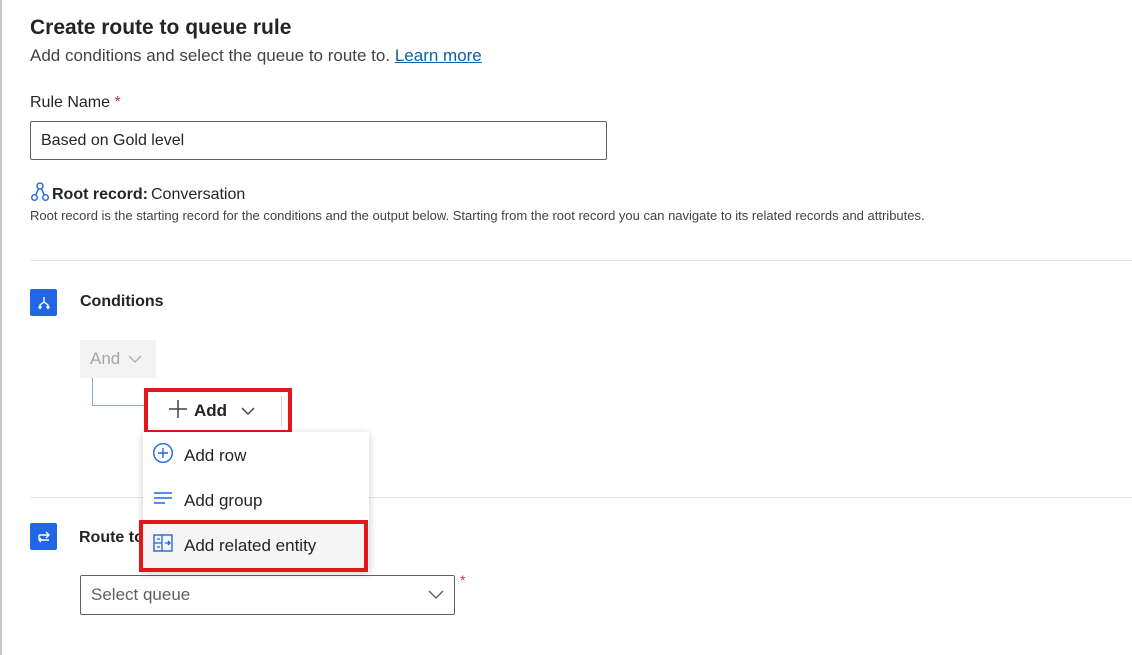 The height and width of the screenshot is (655, 1132). What do you see at coordinates (281, 411) in the screenshot?
I see `button-separator` at bounding box center [281, 411].